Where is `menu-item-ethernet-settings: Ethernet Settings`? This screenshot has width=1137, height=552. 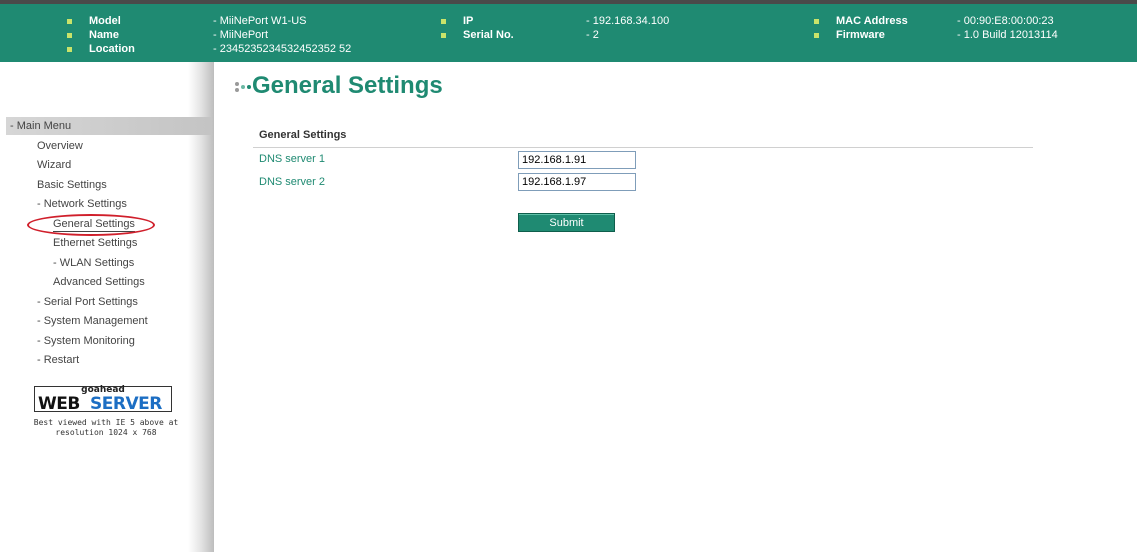
menu-item-ethernet-settings: Ethernet Settings is located at coordinates (95, 243).